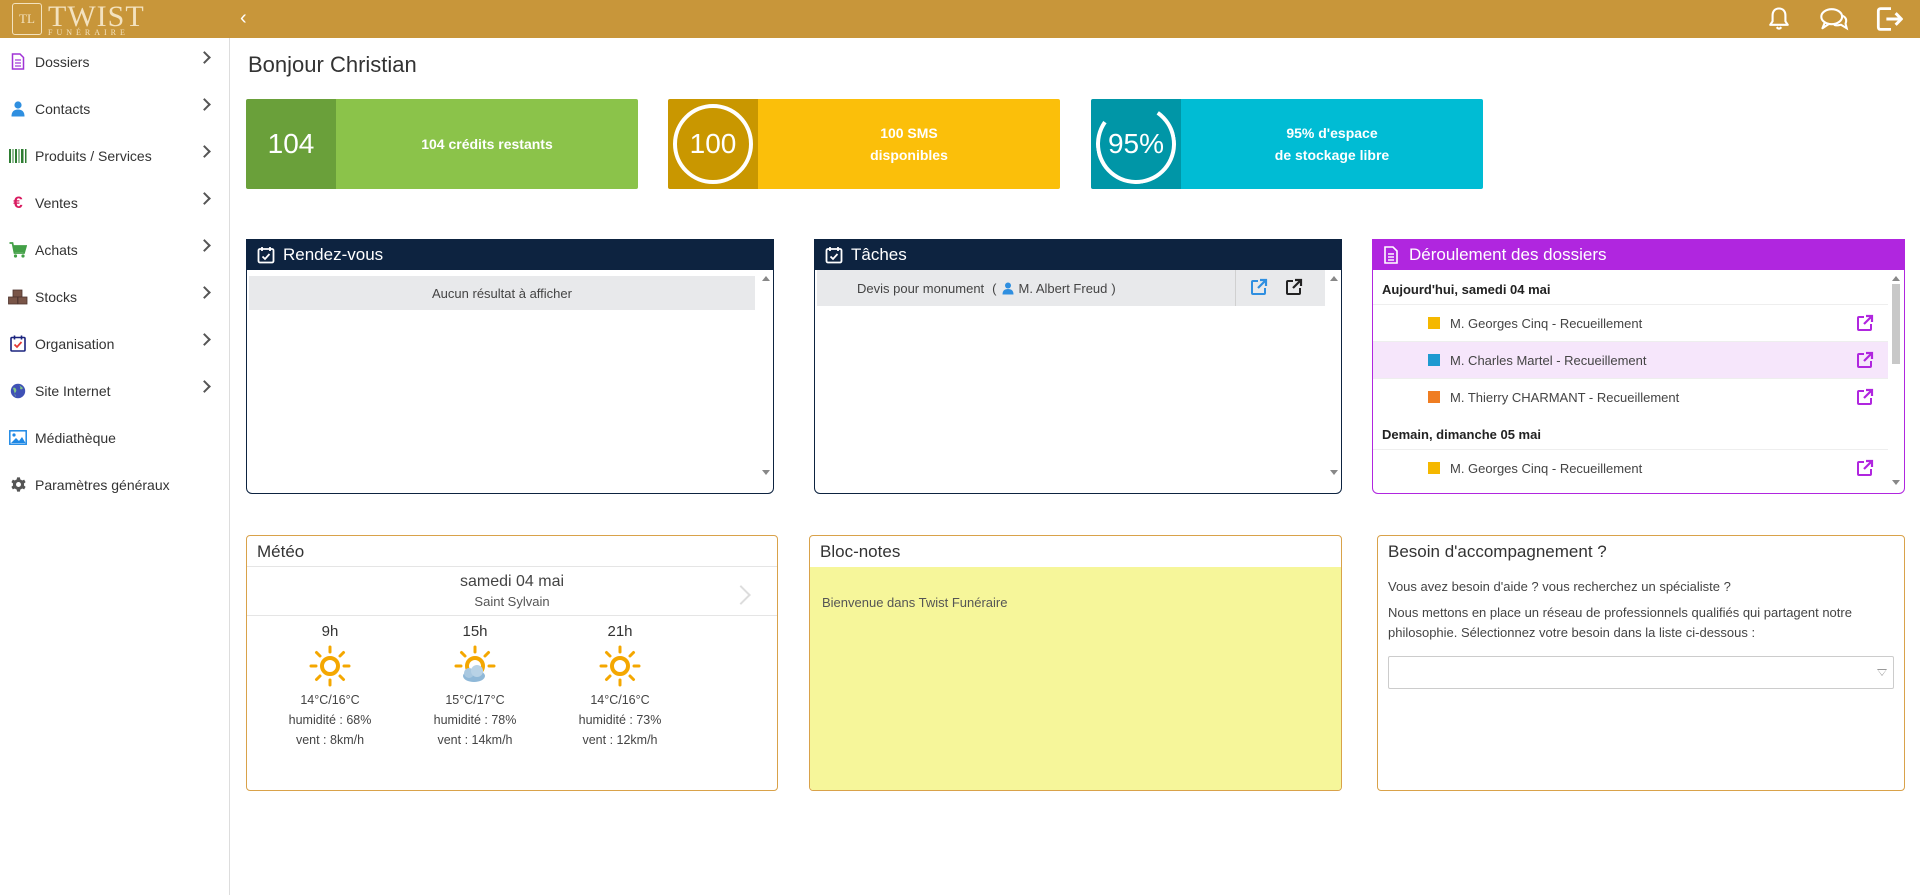  What do you see at coordinates (266, 255) in the screenshot?
I see `calendar-check-icon` at bounding box center [266, 255].